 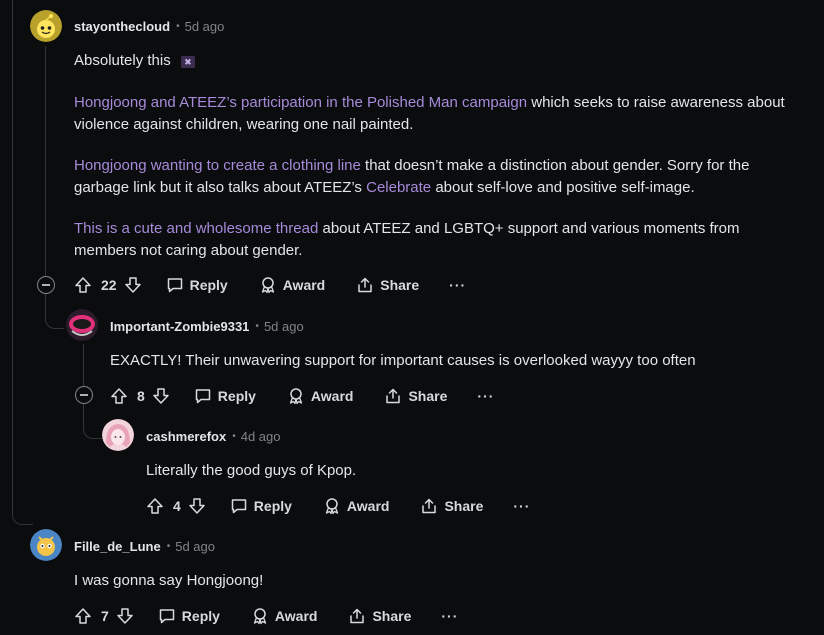 I want to click on paragraph-text: about self-love and positive self-image., so click(x=563, y=187).